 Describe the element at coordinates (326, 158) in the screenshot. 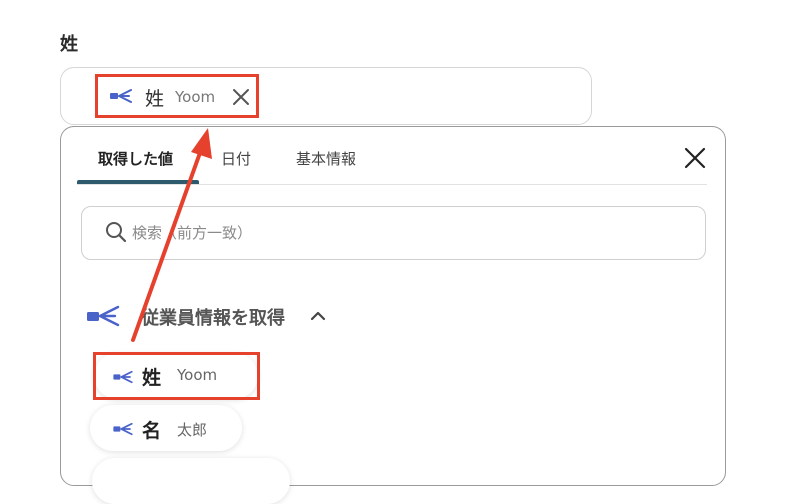

I see `tab-basic-info: 基本情報` at that location.